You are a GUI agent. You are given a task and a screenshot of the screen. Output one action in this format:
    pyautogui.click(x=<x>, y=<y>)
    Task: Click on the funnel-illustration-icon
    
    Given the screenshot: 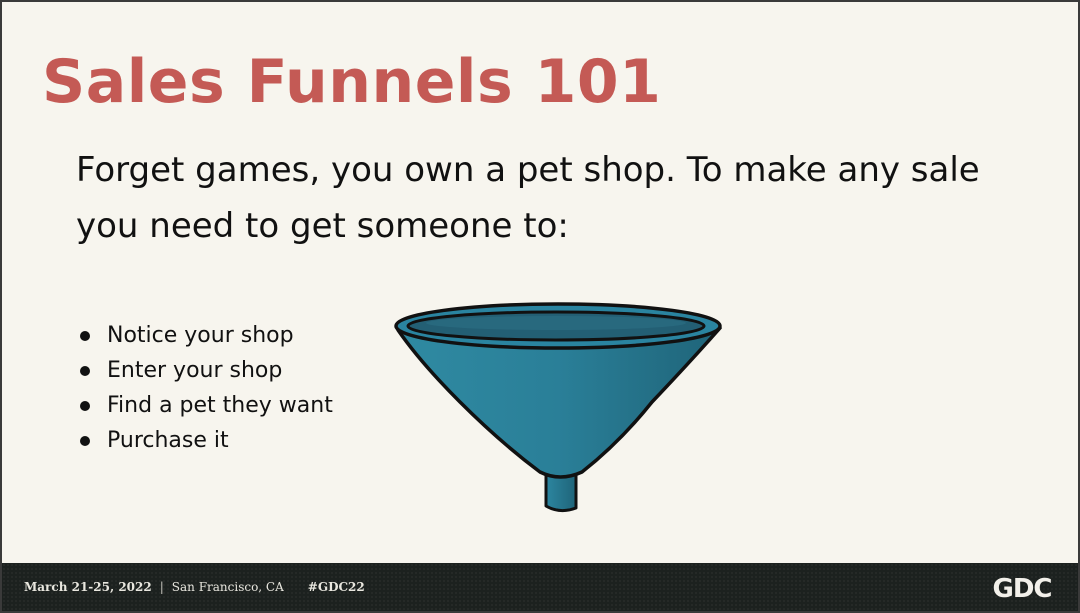 What is the action you would take?
    pyautogui.click(x=558, y=407)
    